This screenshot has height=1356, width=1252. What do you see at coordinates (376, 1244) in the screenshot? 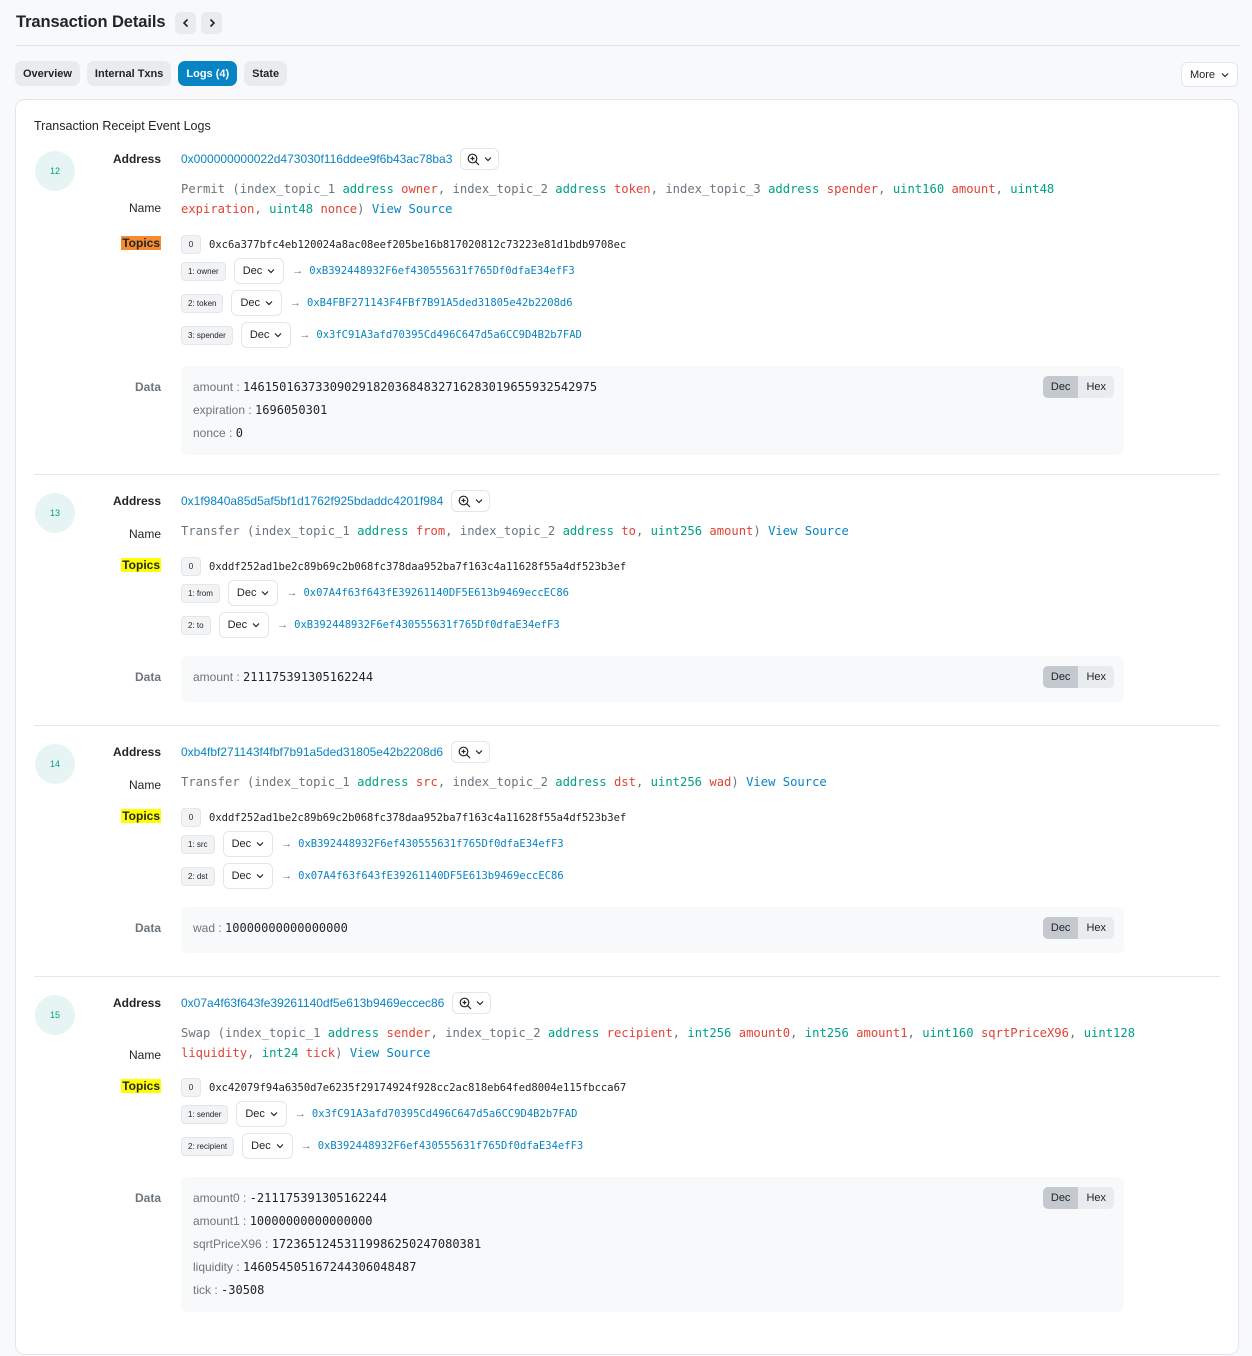
I see `data-value: 17236512453119986250247080381` at bounding box center [376, 1244].